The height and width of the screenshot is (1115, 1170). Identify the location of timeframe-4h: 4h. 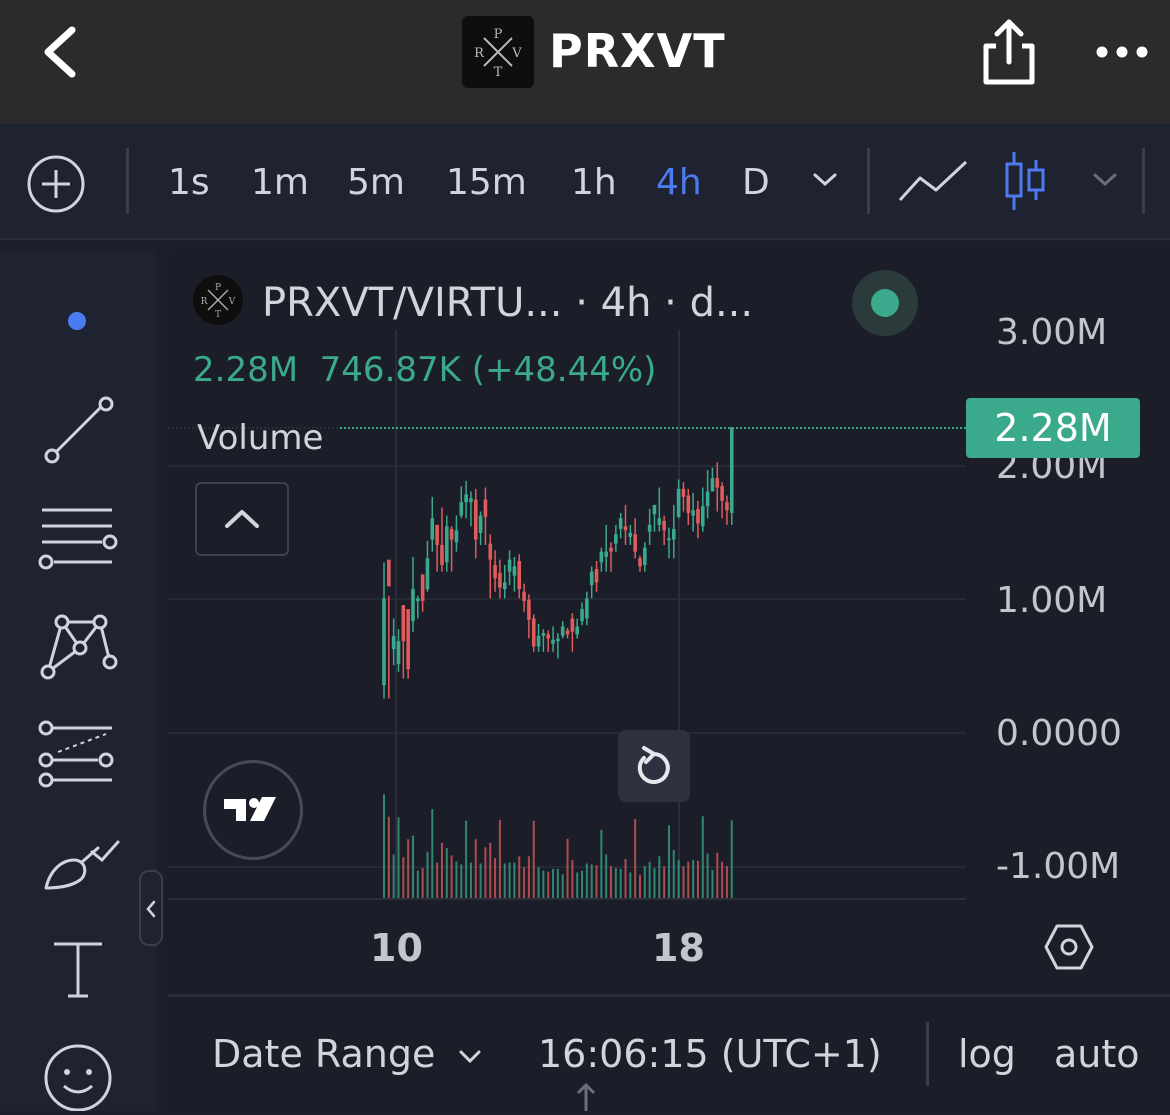
(679, 182).